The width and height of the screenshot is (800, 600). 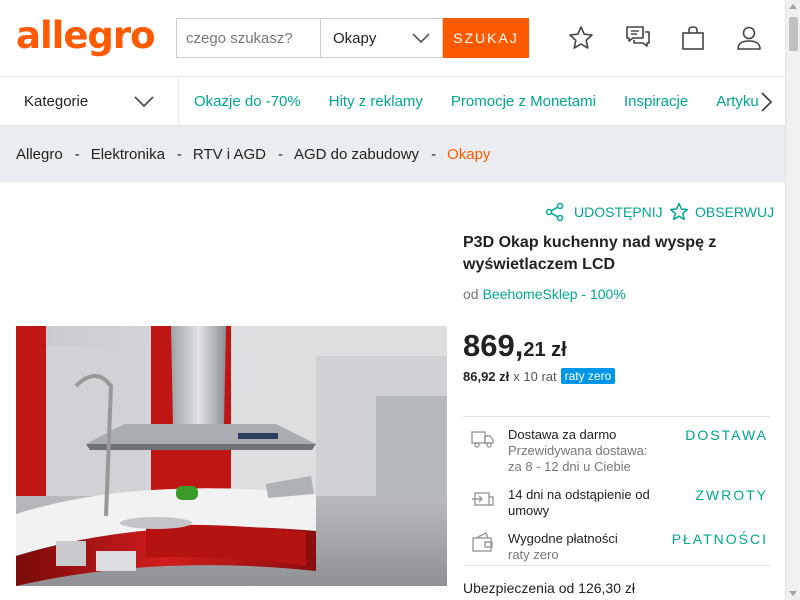 What do you see at coordinates (793, 6) in the screenshot?
I see `scroll-up-arrow` at bounding box center [793, 6].